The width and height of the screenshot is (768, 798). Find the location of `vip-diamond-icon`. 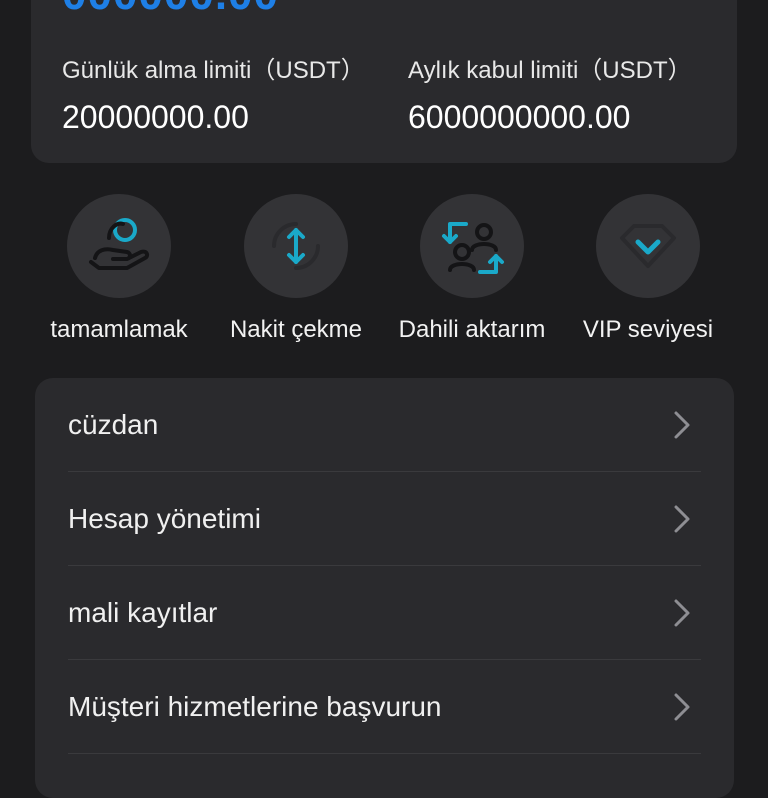

vip-diamond-icon is located at coordinates (648, 246).